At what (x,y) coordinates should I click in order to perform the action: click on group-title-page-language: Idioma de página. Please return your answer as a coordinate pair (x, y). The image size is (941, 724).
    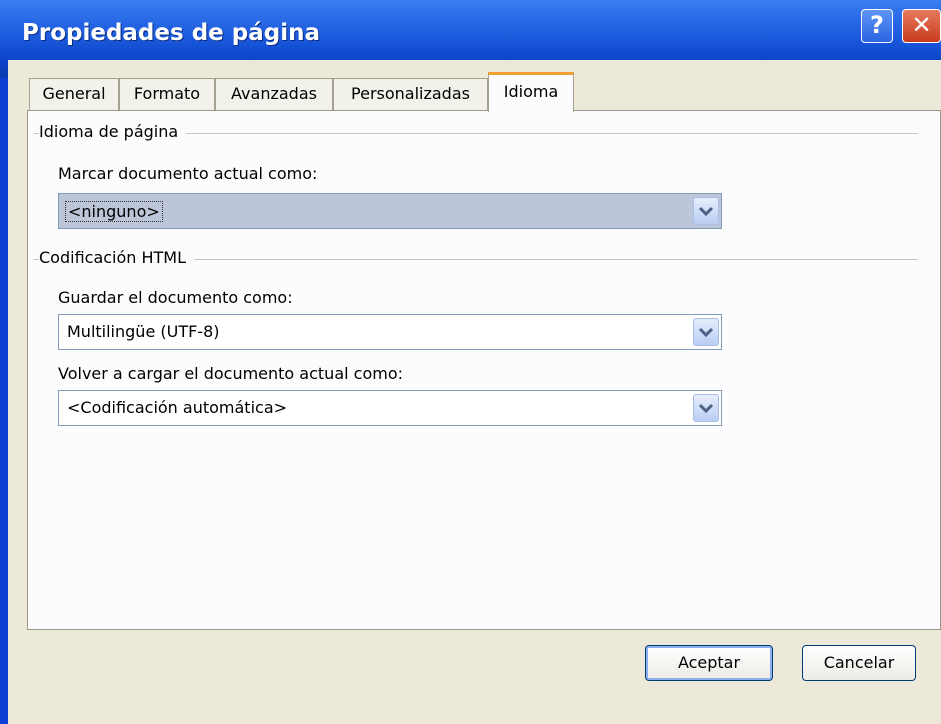
    Looking at the image, I should click on (113, 131).